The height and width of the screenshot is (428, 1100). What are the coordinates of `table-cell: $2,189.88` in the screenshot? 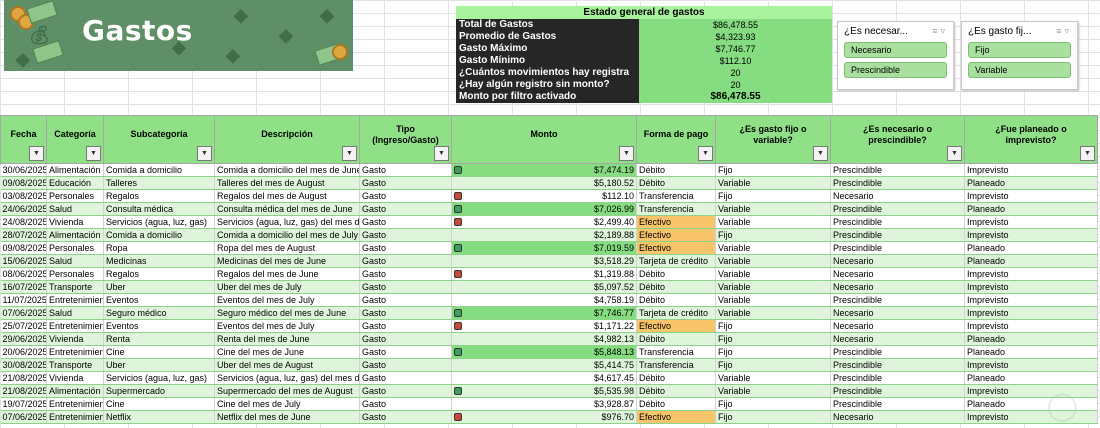 It's located at (544, 235).